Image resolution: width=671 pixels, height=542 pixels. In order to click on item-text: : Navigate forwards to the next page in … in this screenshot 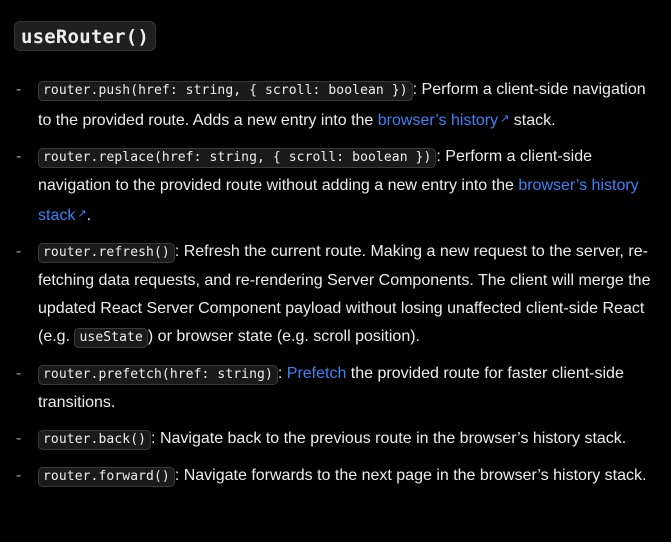, I will do `click(410, 475)`.